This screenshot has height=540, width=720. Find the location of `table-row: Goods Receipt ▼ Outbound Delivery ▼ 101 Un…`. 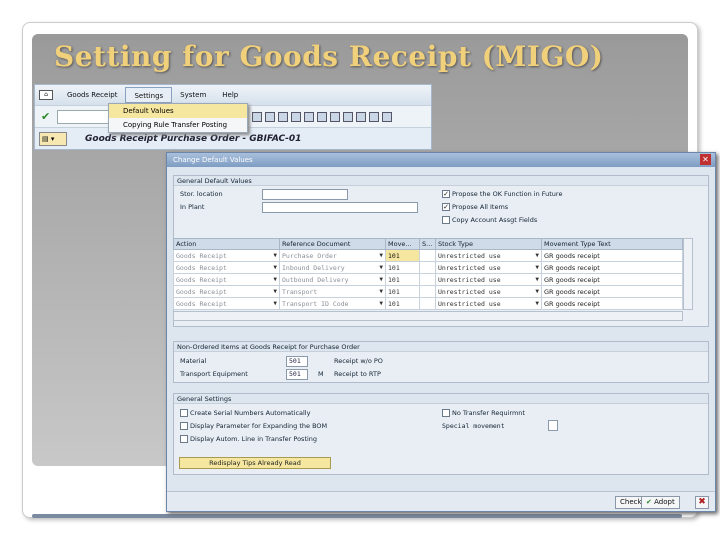

table-row: Goods Receipt ▼ Outbound Delivery ▼ 101 Un… is located at coordinates (428, 279).